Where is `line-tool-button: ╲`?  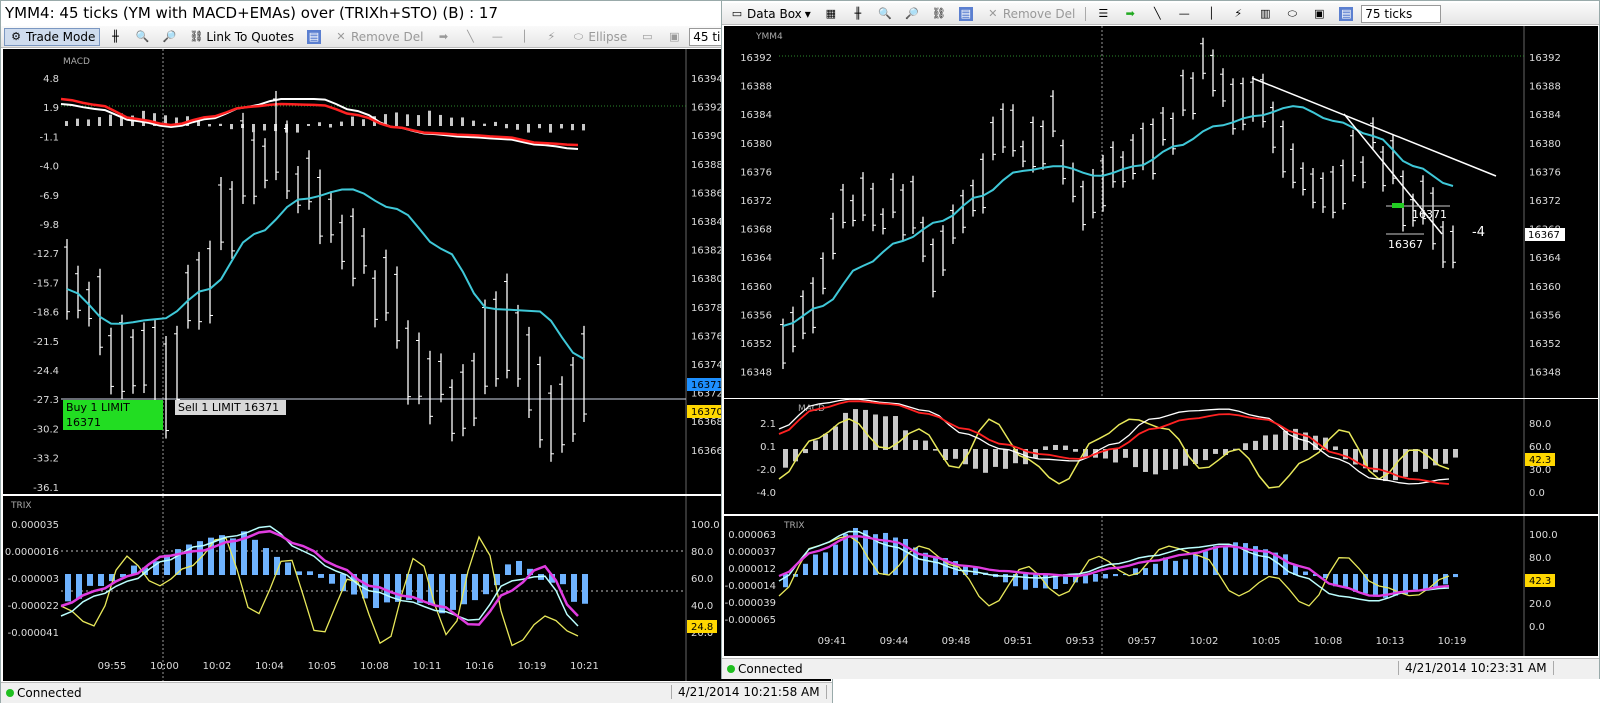 line-tool-button: ╲ is located at coordinates (470, 37).